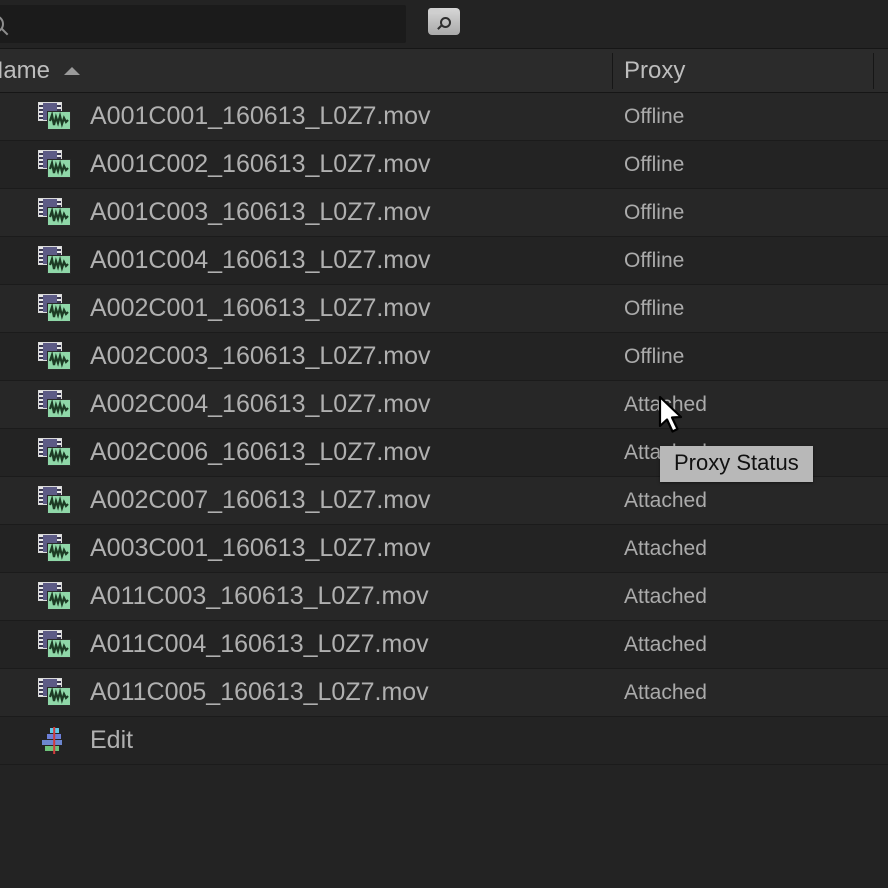 The image size is (888, 888). I want to click on table-row: A001C004_160613_L0Z7.mov Offline, so click(444, 261).